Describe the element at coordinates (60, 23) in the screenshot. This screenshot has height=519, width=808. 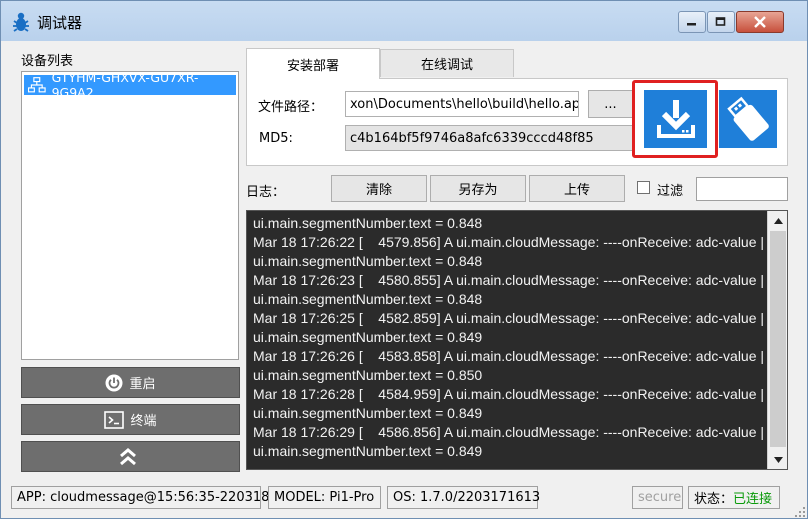
I see `window-title: 调试器` at that location.